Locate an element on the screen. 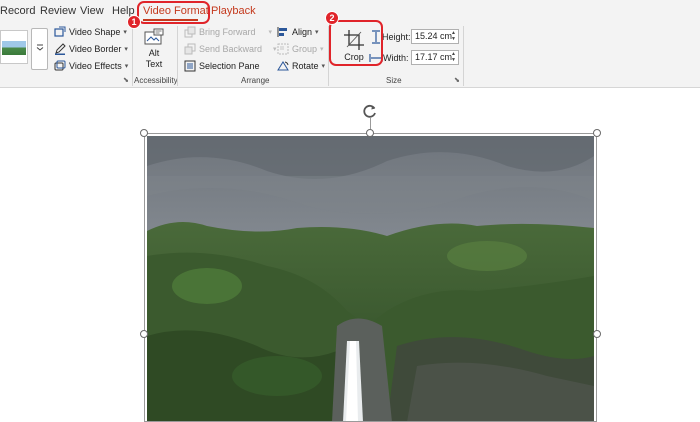 This screenshot has width=700, height=422. send-backward-button: Send Backward ▾ is located at coordinates (230, 49).